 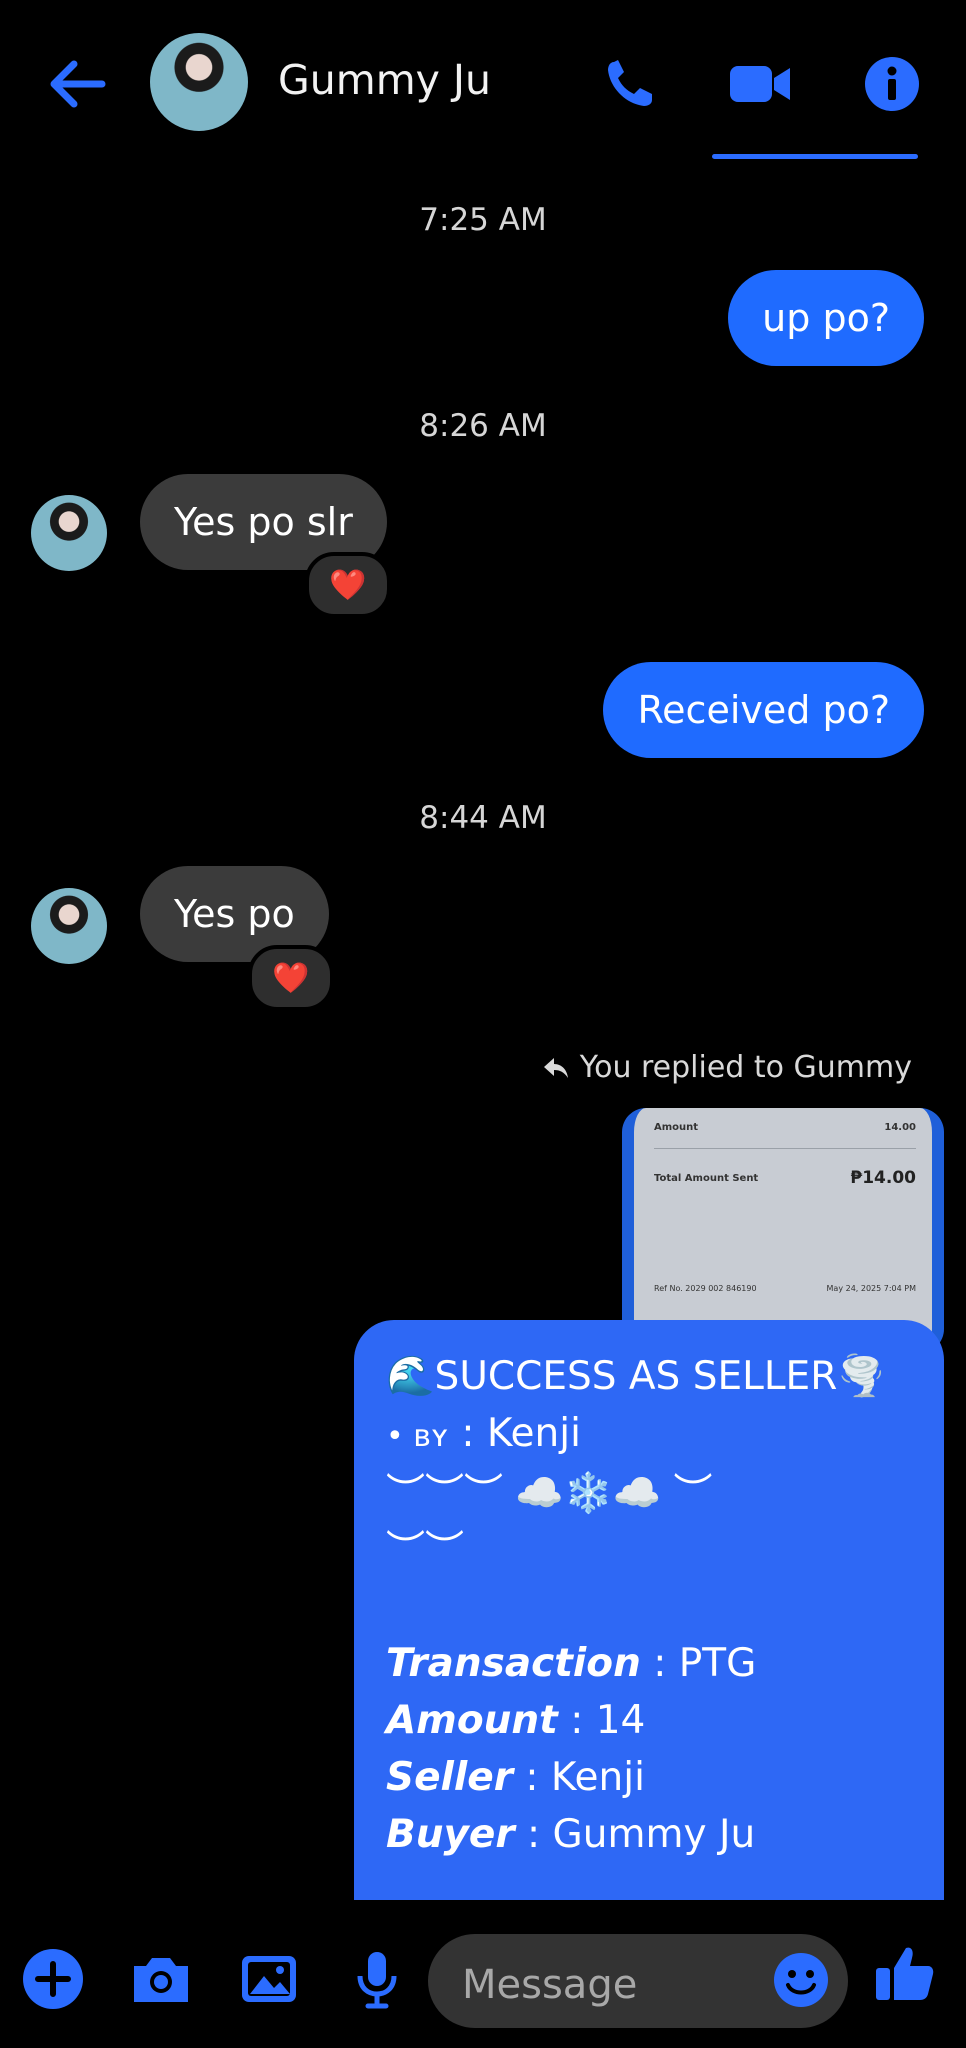 I want to click on receipt-total-label: Total Amount Sent, so click(x=706, y=1178).